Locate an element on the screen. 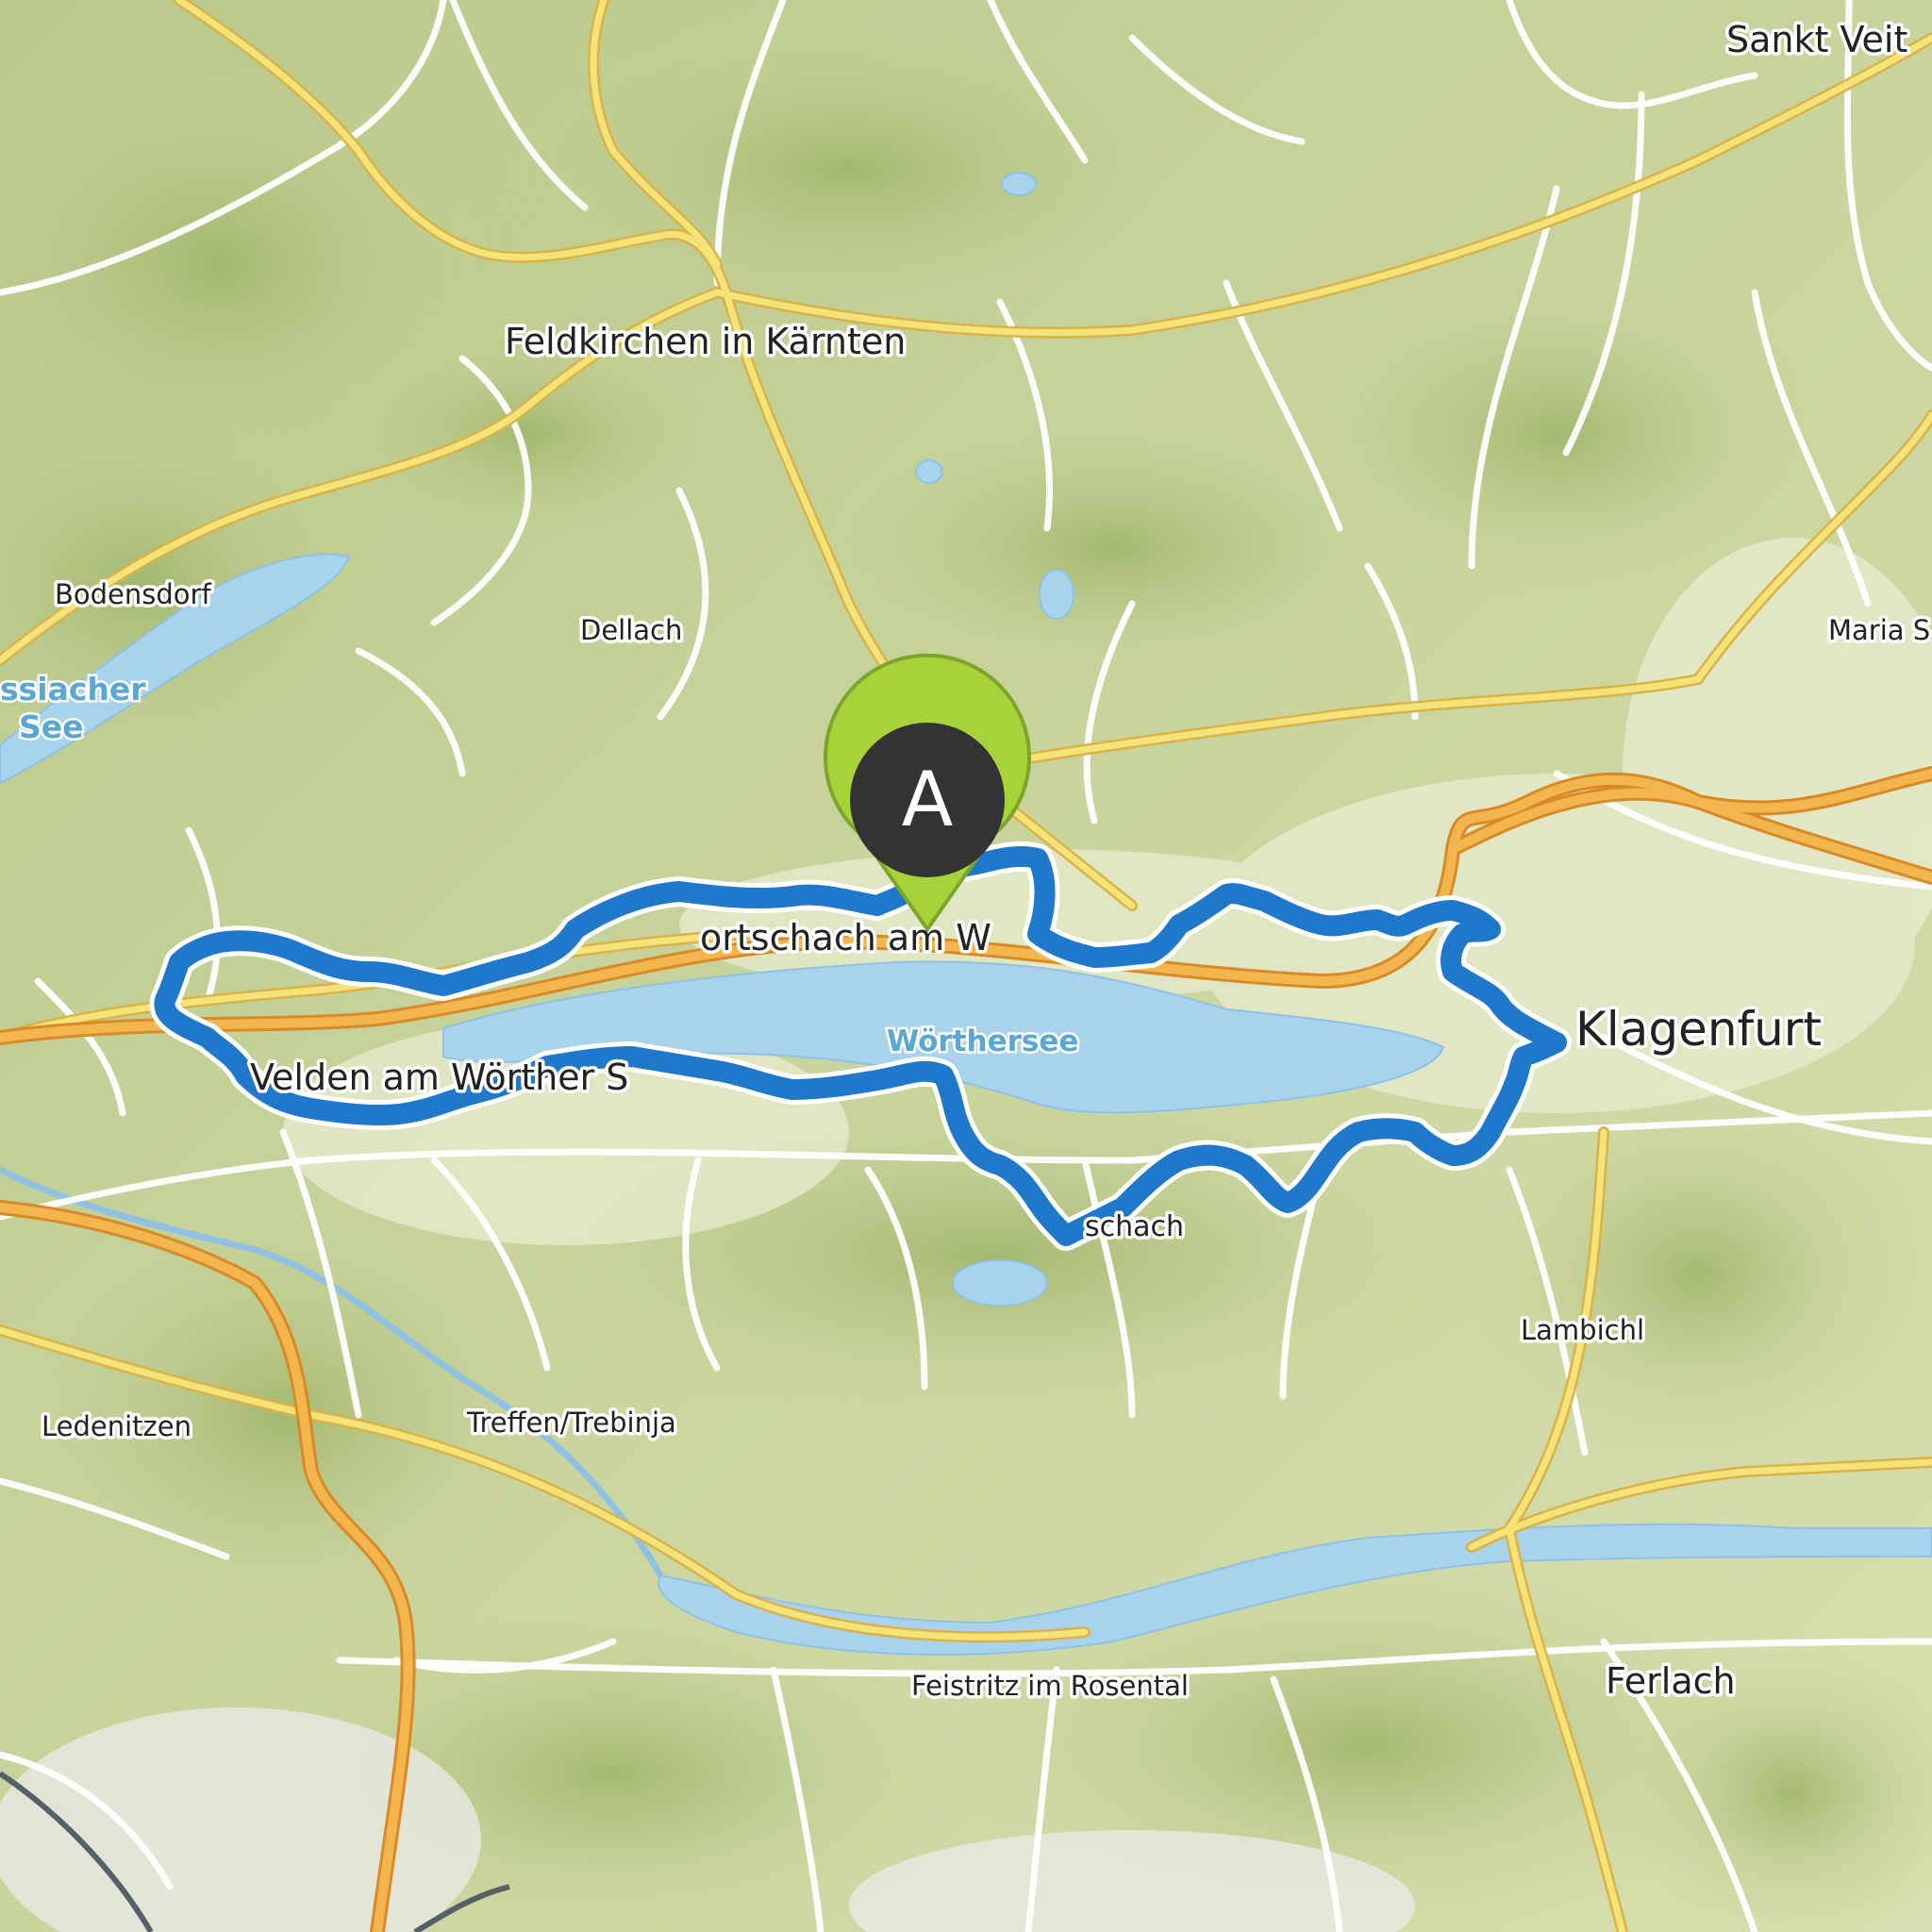  label-klagenfurt: Klagenfurt is located at coordinates (1699, 1030).